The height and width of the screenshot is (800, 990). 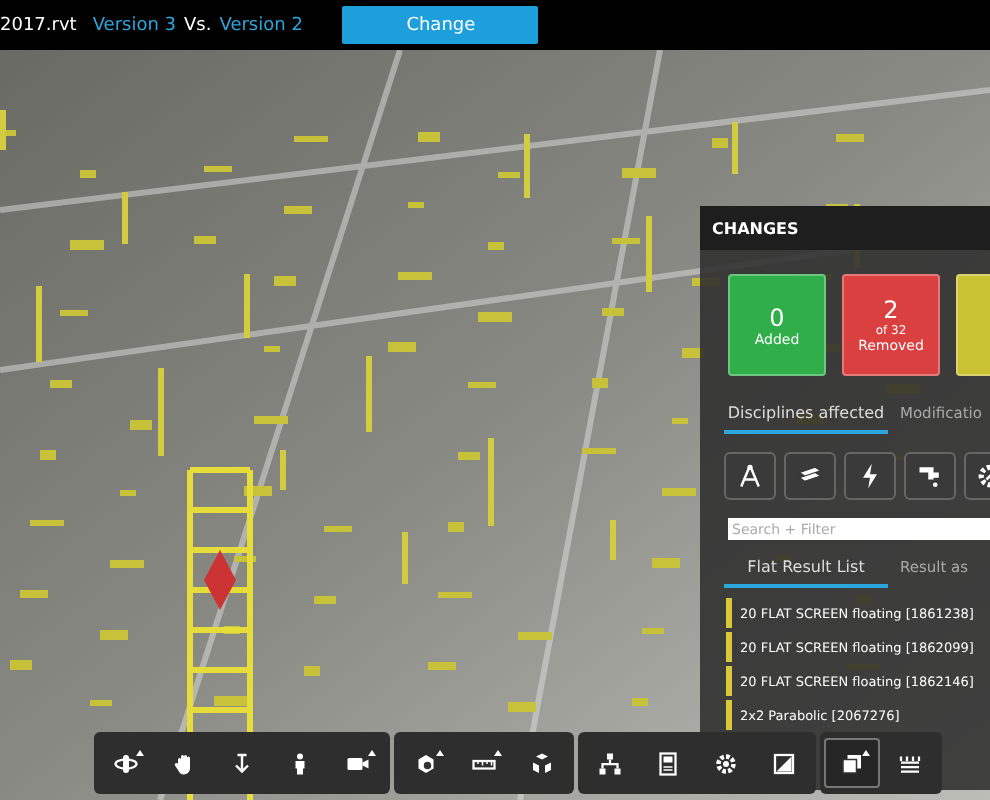 I want to click on panel-title: CHANGES, so click(x=845, y=228).